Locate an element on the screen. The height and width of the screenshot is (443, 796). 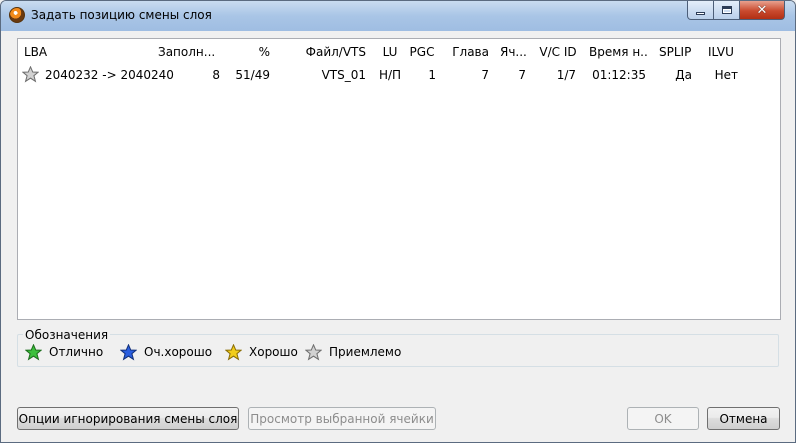
legend-label: Приемлемо is located at coordinates (365, 352).